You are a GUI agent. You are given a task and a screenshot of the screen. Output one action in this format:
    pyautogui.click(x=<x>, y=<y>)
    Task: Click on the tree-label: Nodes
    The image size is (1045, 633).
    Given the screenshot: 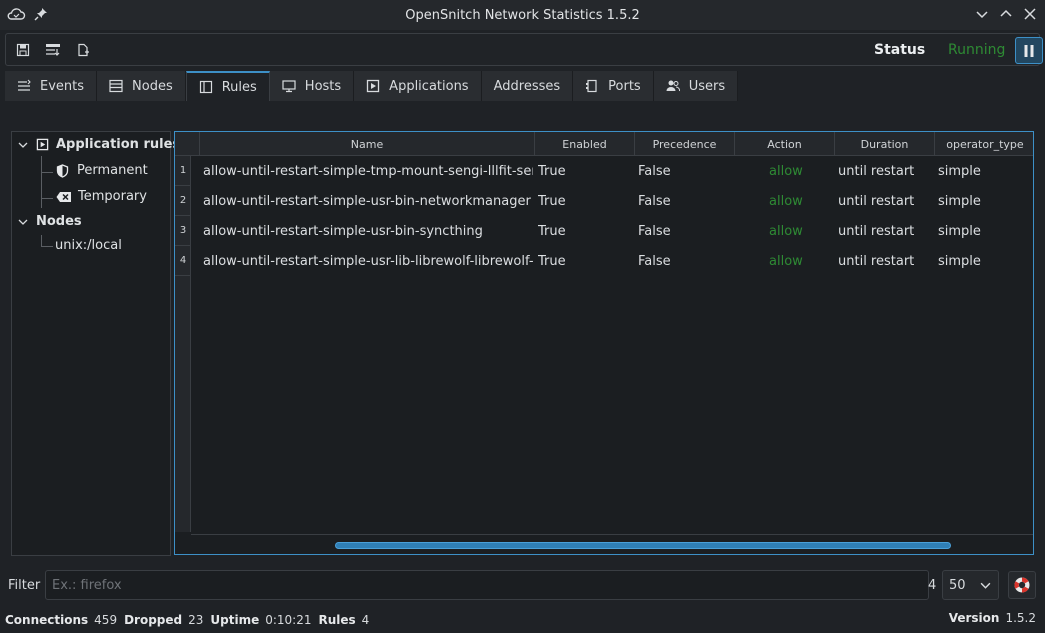 What is the action you would take?
    pyautogui.click(x=59, y=221)
    